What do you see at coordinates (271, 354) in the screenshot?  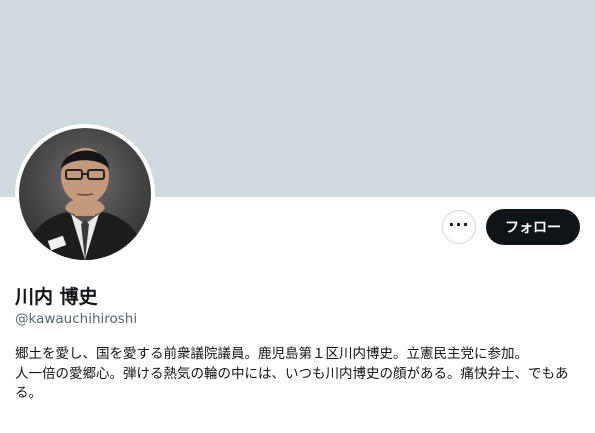 I see `bio-line: 郷土を愛し、国を愛する前衆議院議員。鹿児島第１区川内博史。立憲民主党に参加。` at bounding box center [271, 354].